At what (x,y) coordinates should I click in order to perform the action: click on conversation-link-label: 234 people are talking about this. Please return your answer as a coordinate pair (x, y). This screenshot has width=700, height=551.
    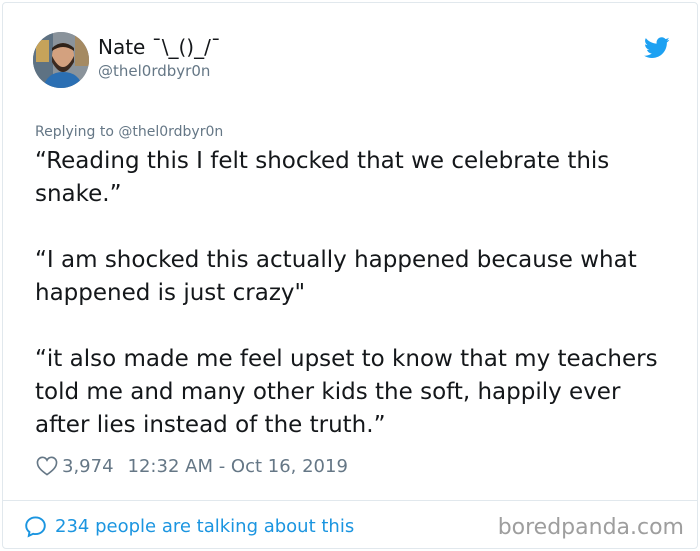
    Looking at the image, I should click on (204, 526).